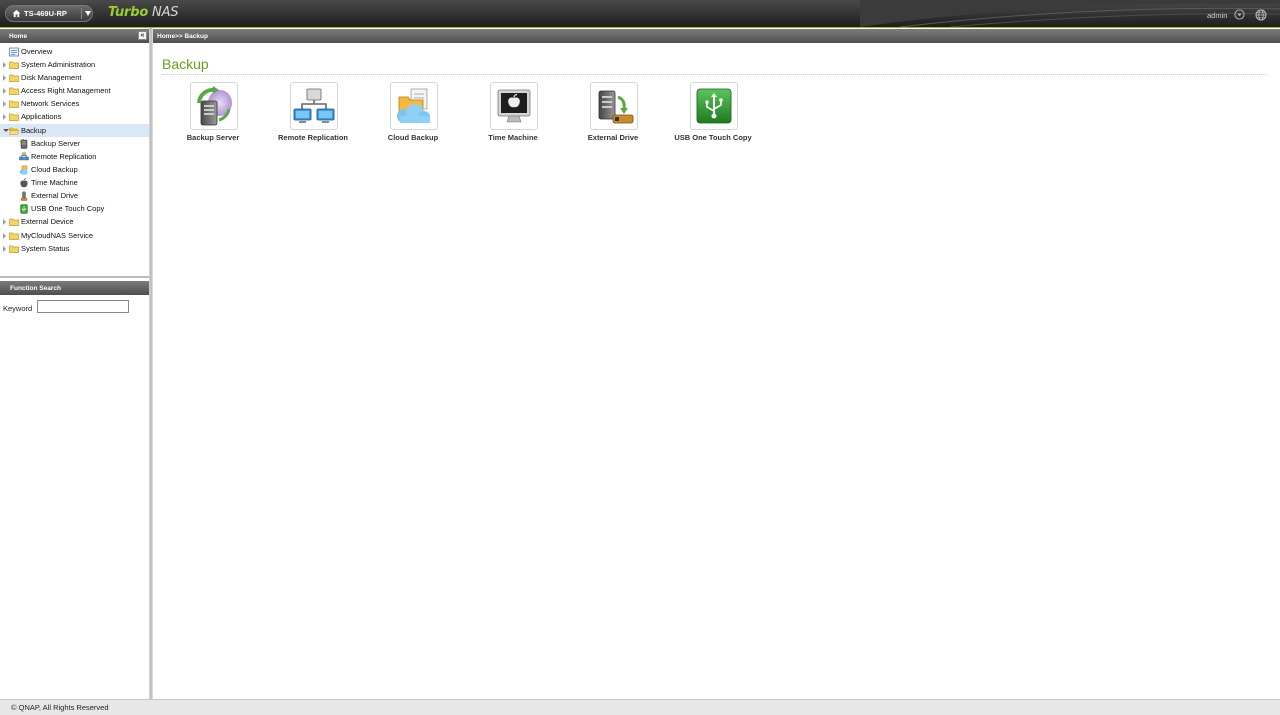 This screenshot has height=715, width=1280. Describe the element at coordinates (81, 13) in the screenshot. I see `device-button-separator` at that location.